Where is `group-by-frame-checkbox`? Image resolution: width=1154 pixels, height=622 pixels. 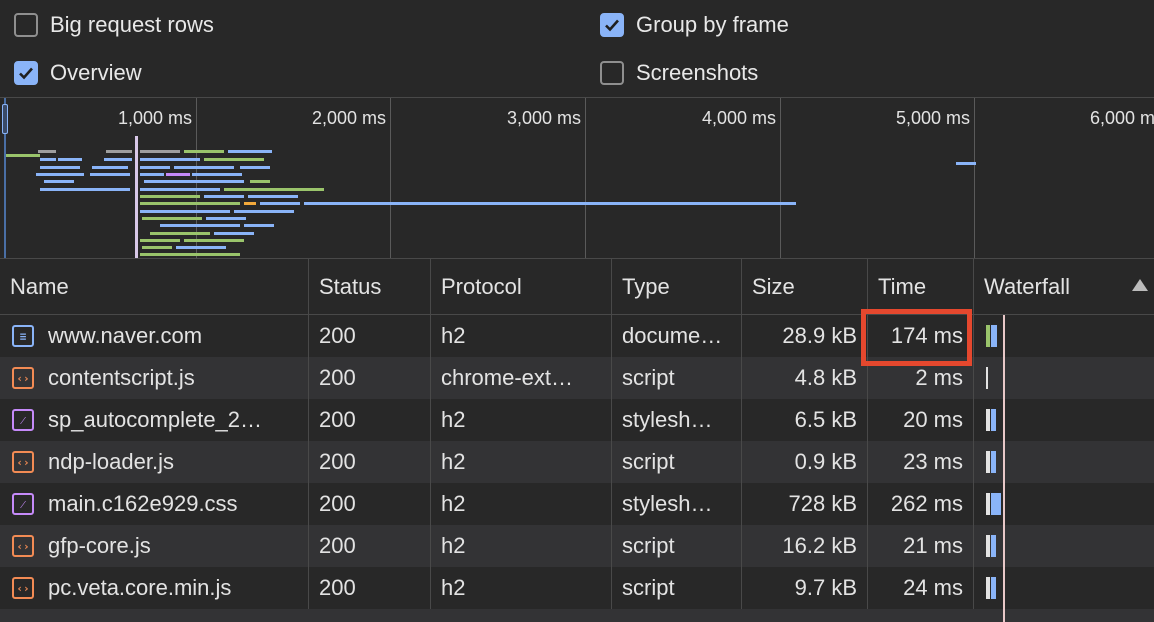 group-by-frame-checkbox is located at coordinates (612, 25).